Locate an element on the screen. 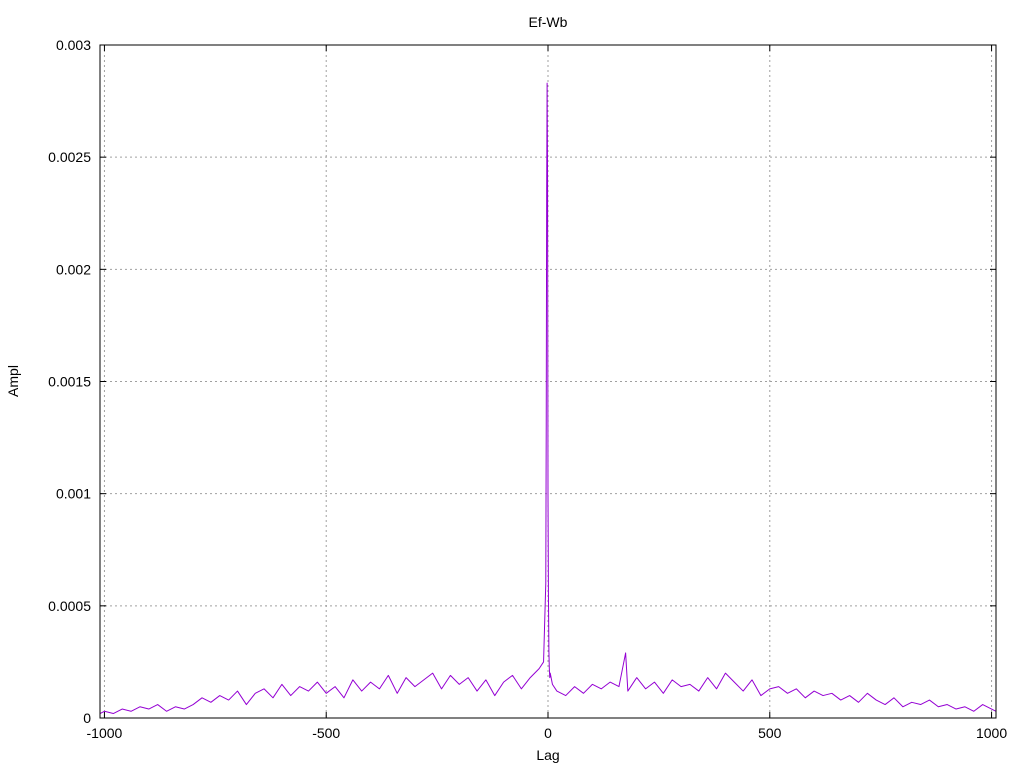  y-tick-label: 0.001 is located at coordinates (73, 494).